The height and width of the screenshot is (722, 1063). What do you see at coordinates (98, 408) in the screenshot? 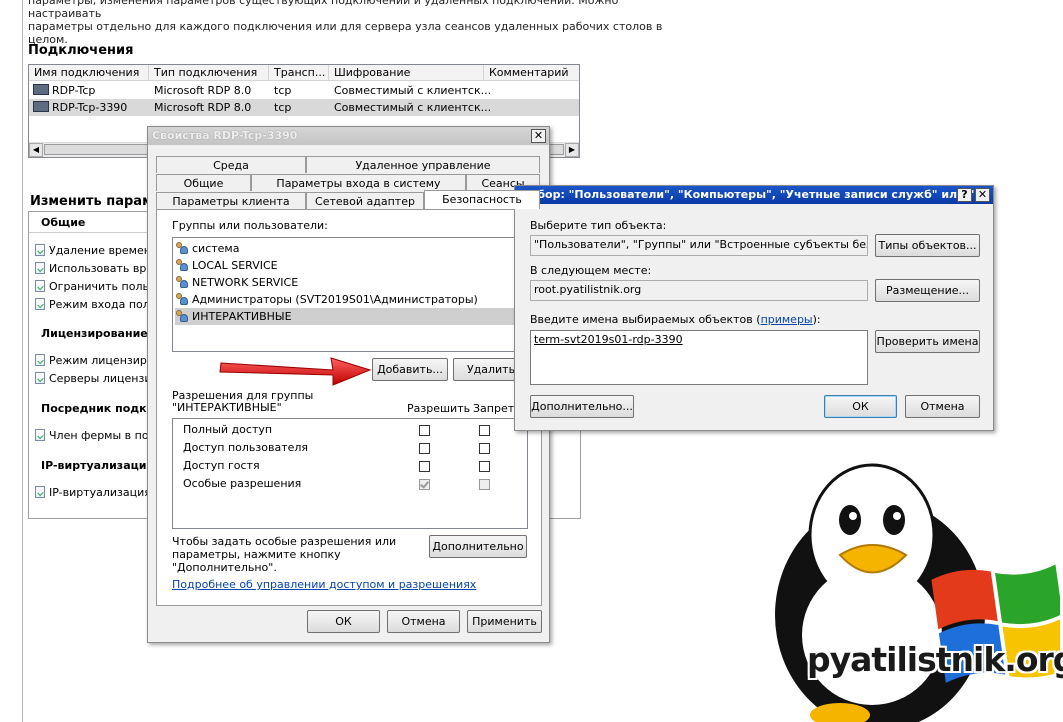
I see `group-title-broker: Посредник подкл` at bounding box center [98, 408].